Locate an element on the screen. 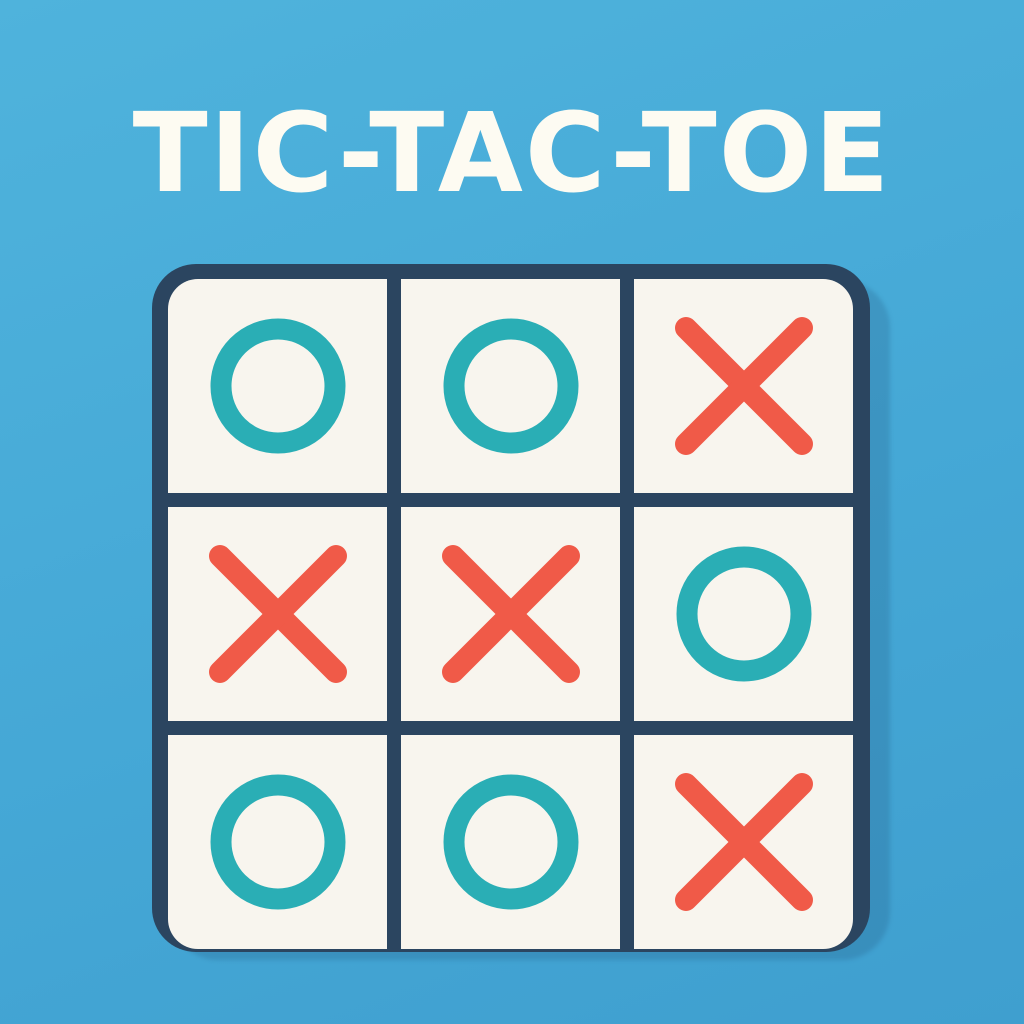 The height and width of the screenshot is (1024, 1024). board-cell-r3-c1 is located at coordinates (277, 842).